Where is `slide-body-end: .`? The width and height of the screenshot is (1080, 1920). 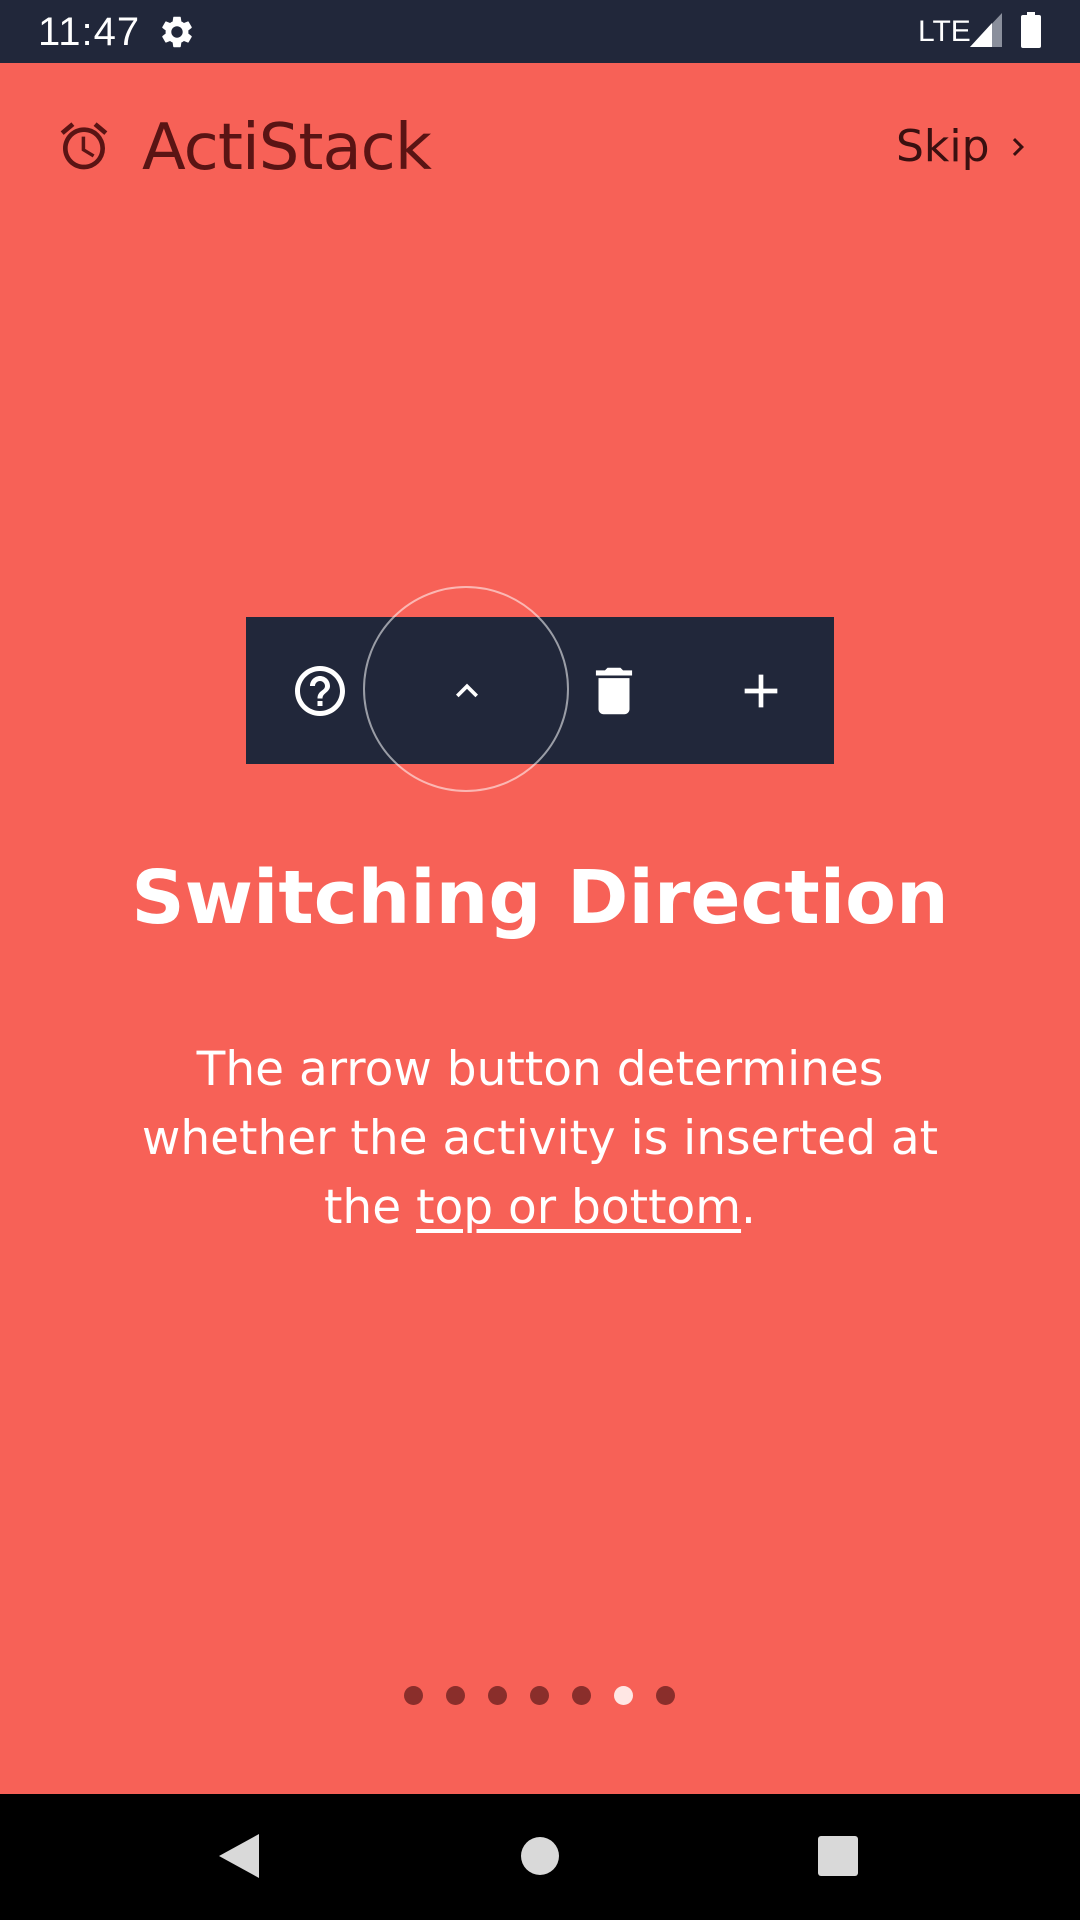
slide-body-end: . is located at coordinates (748, 1207).